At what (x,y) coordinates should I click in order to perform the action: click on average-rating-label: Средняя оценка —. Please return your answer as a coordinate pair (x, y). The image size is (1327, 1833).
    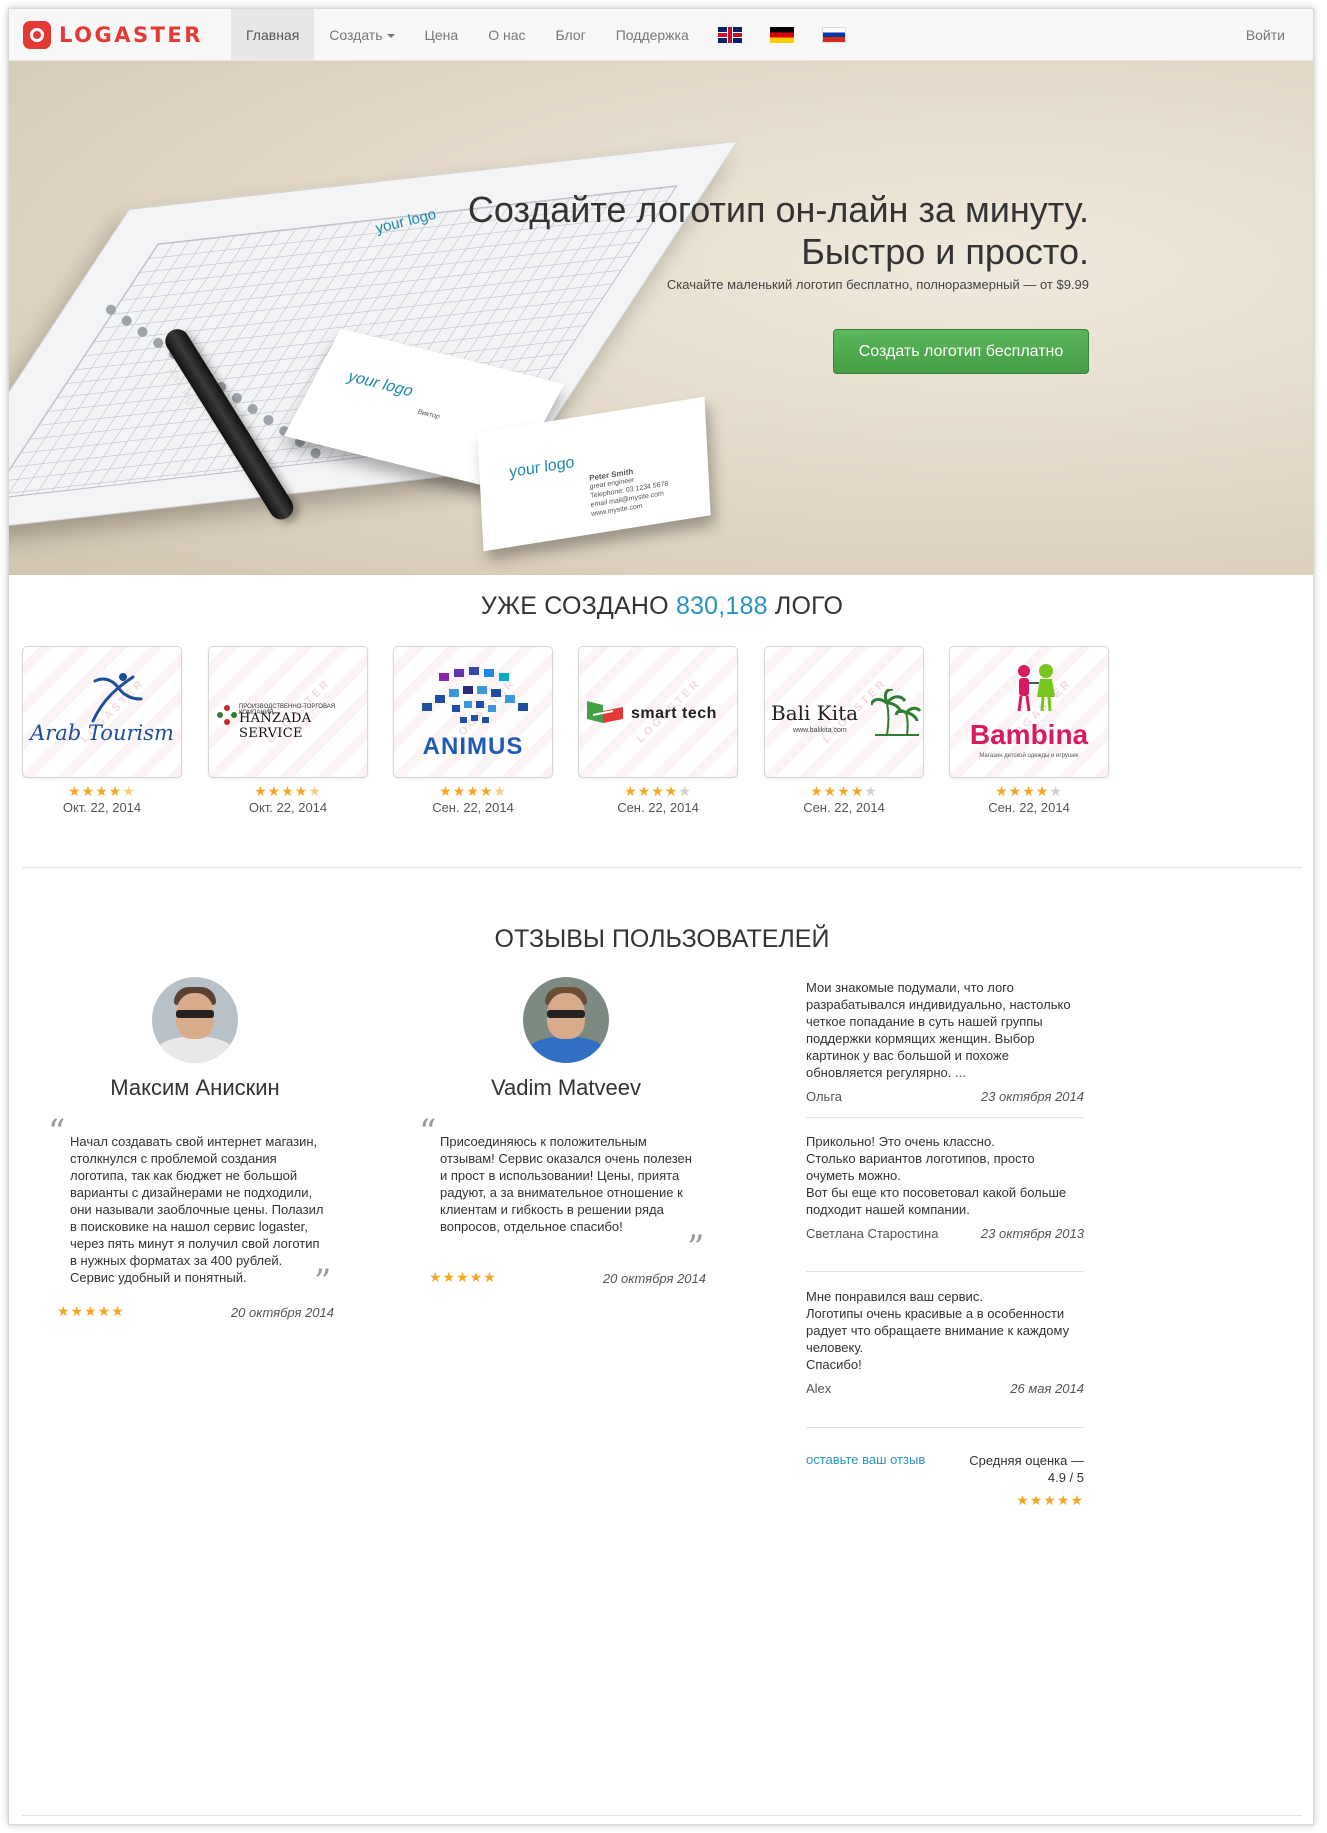
    Looking at the image, I should click on (1026, 1460).